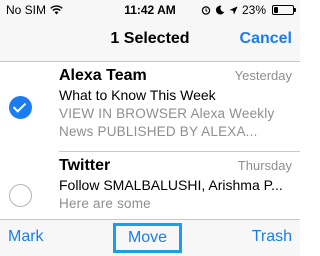 The image size is (320, 256). I want to click on cancel-button: Cancel, so click(266, 39).